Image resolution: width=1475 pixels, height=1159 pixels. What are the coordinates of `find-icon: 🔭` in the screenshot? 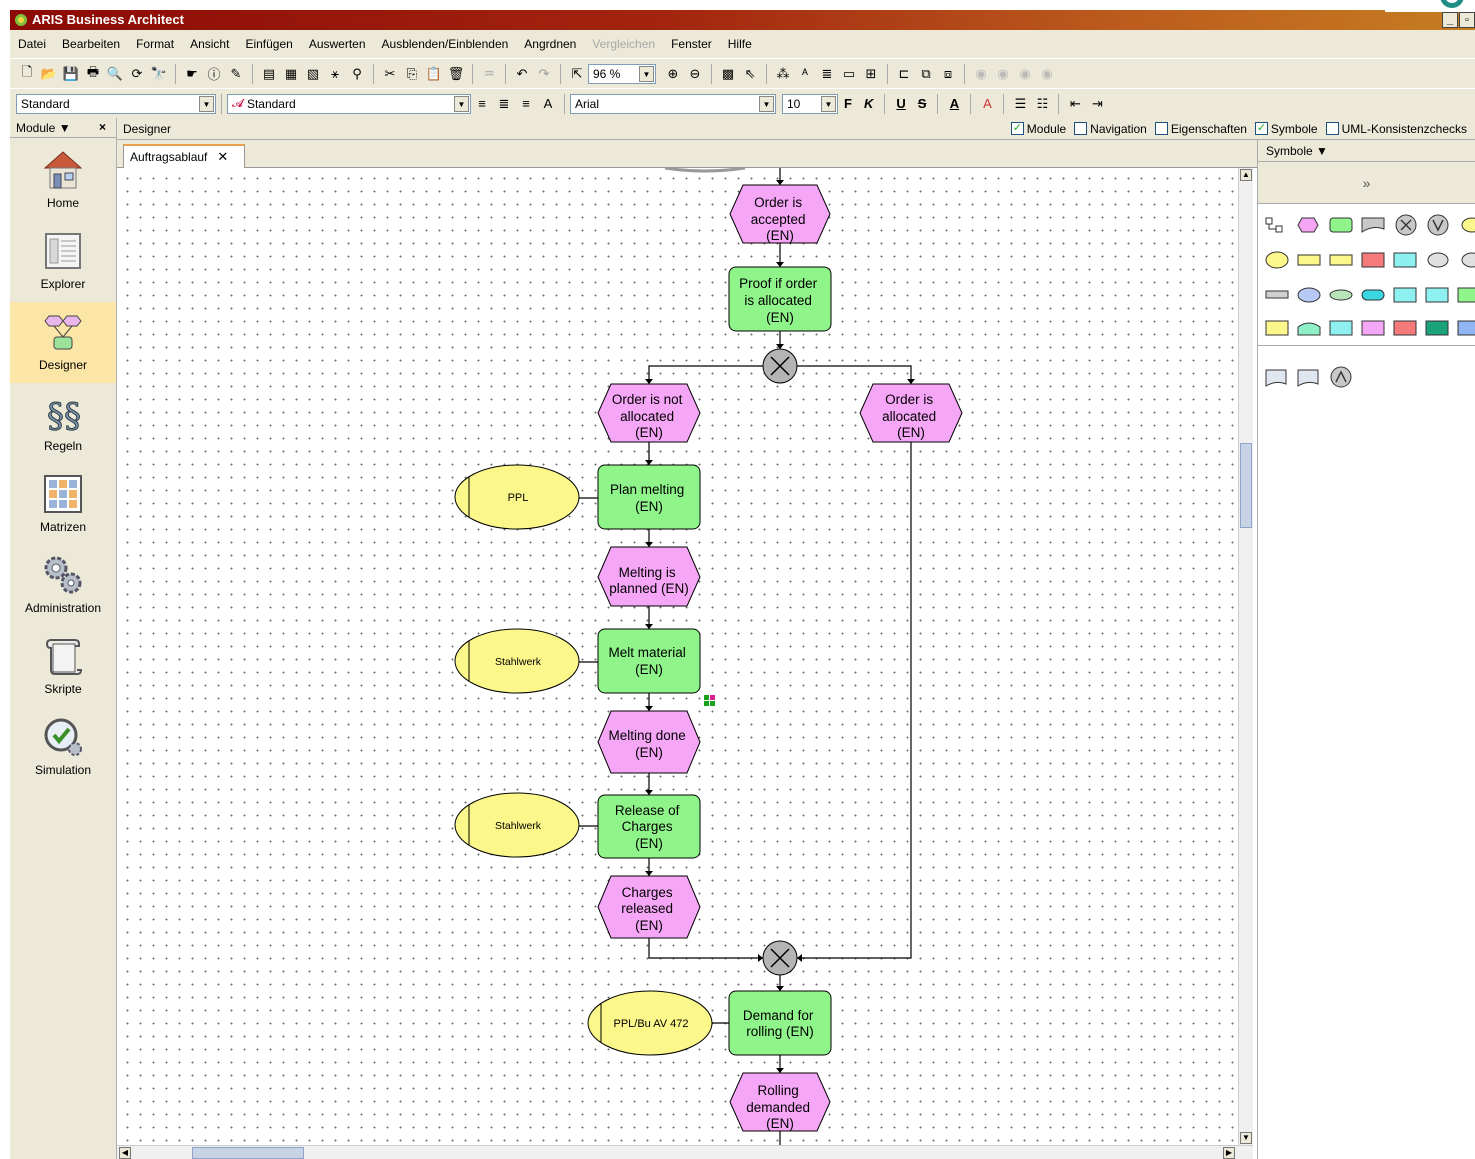 It's located at (159, 74).